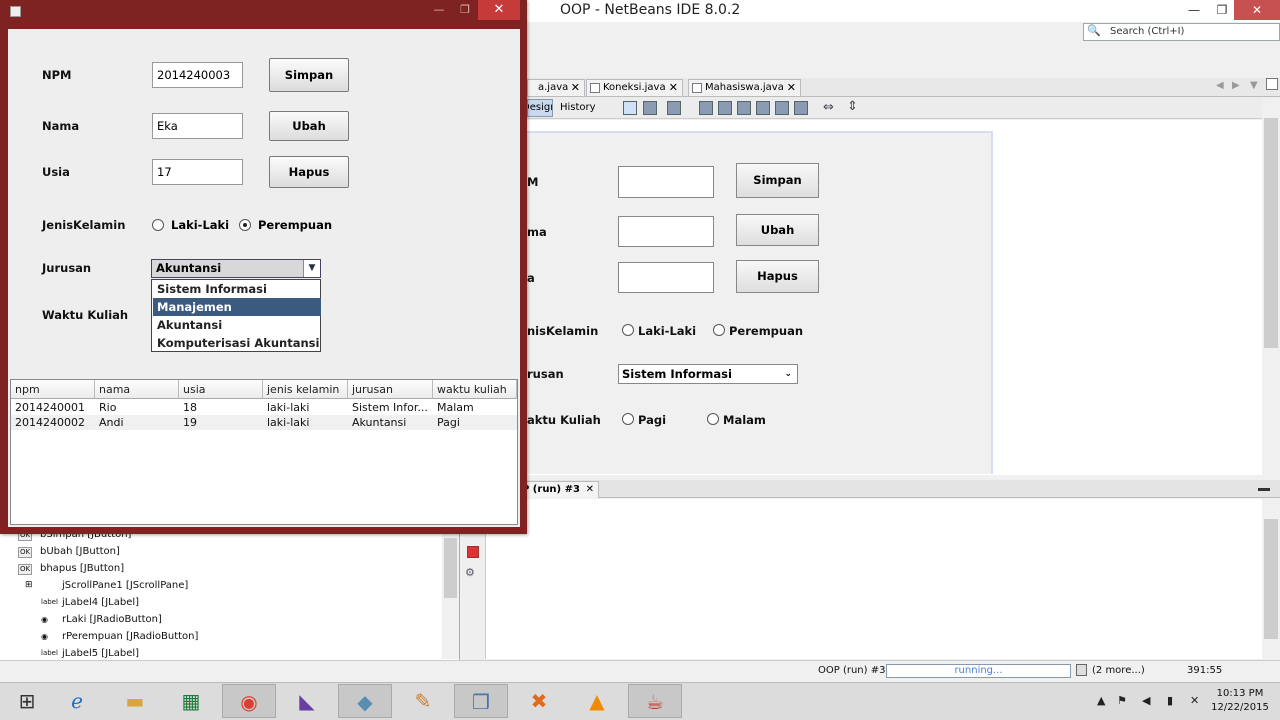 Image resolution: width=1280 pixels, height=720 pixels. Describe the element at coordinates (777, 230) in the screenshot. I see `designer-ubah-button: Ubah` at that location.